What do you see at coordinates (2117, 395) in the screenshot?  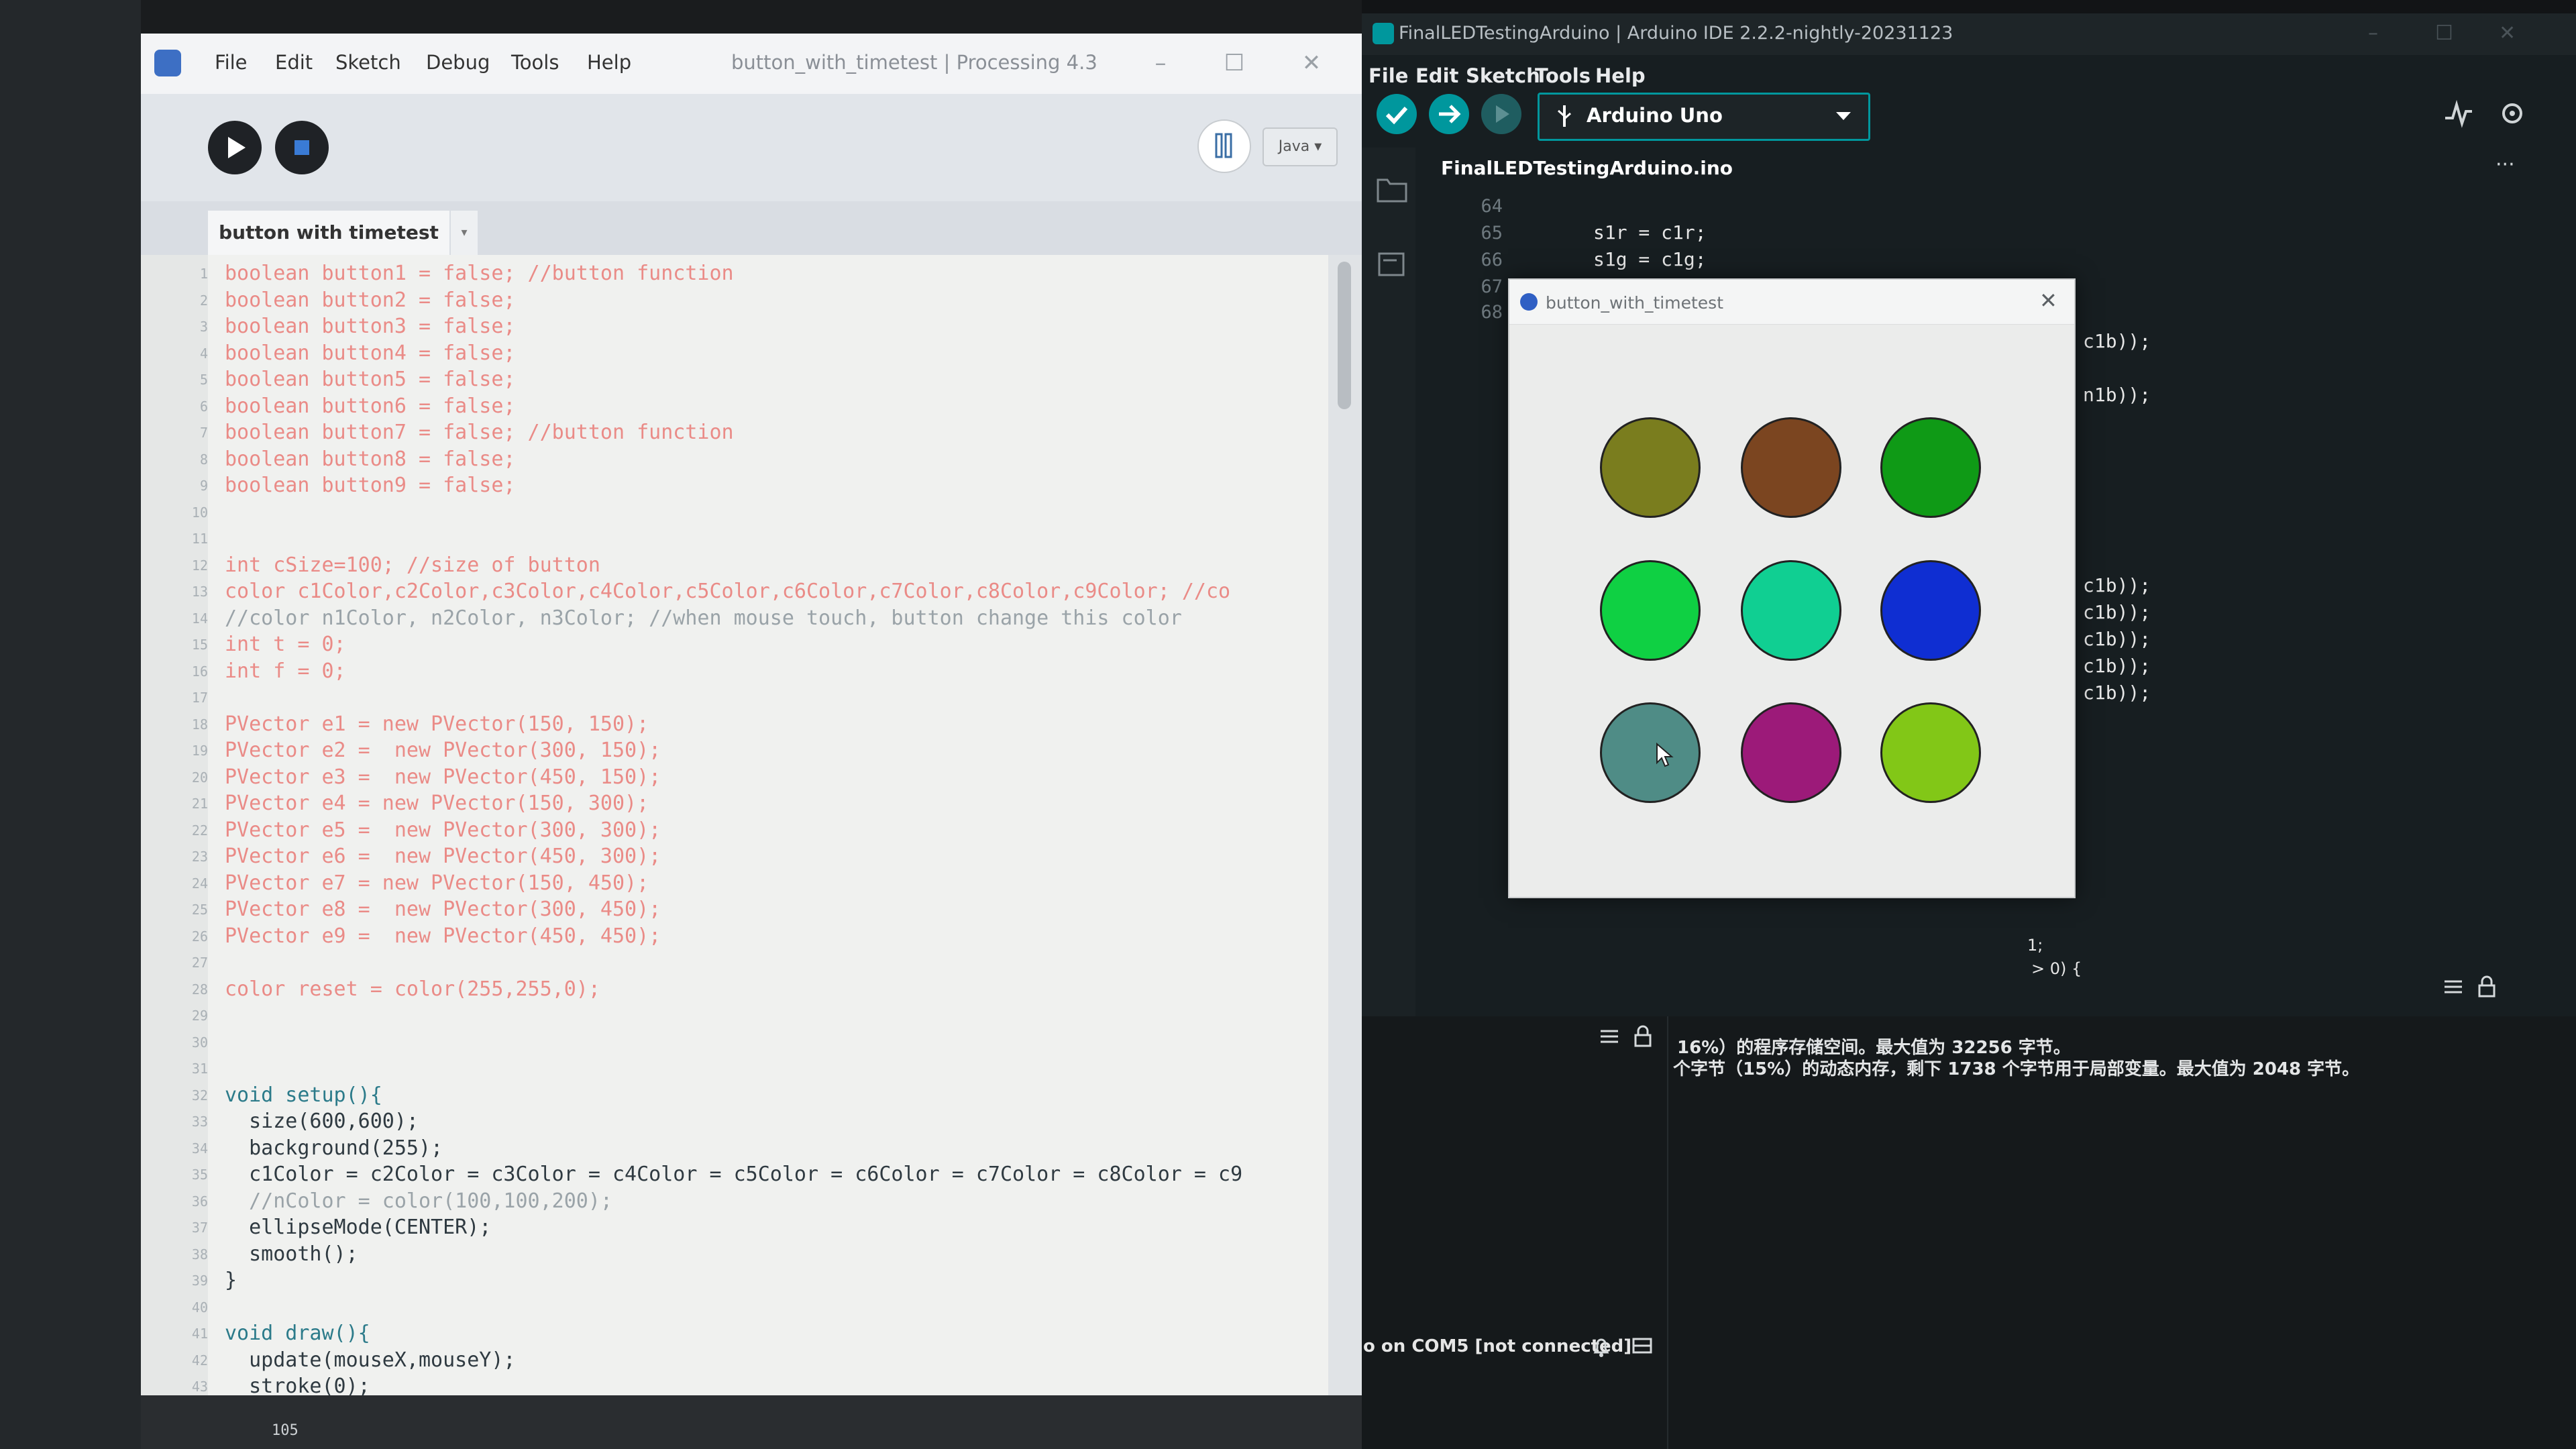 I see `code-fragment: n1b));` at bounding box center [2117, 395].